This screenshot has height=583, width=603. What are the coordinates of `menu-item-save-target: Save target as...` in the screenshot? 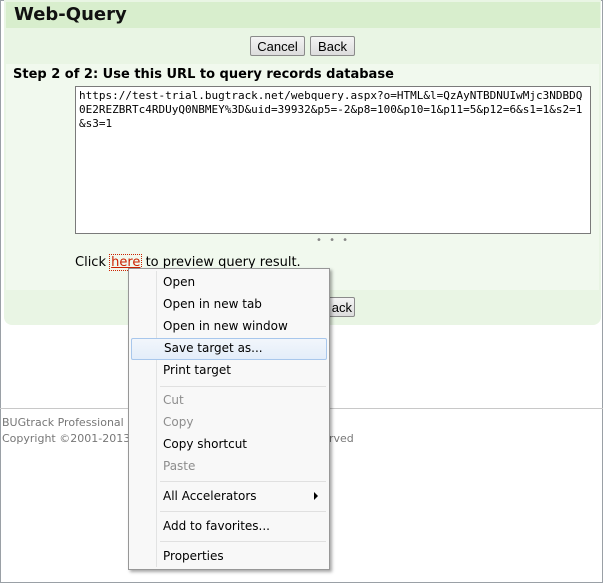 It's located at (229, 349).